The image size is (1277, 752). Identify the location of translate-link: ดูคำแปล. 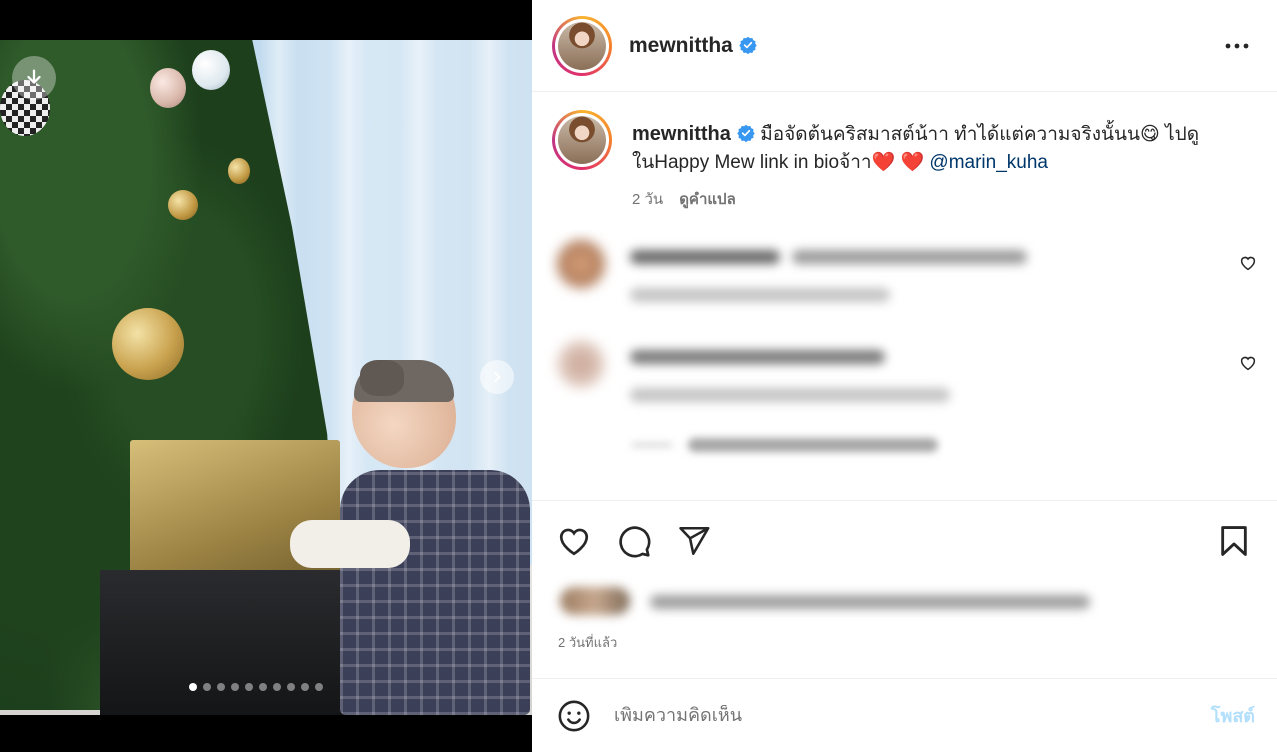
(707, 199).